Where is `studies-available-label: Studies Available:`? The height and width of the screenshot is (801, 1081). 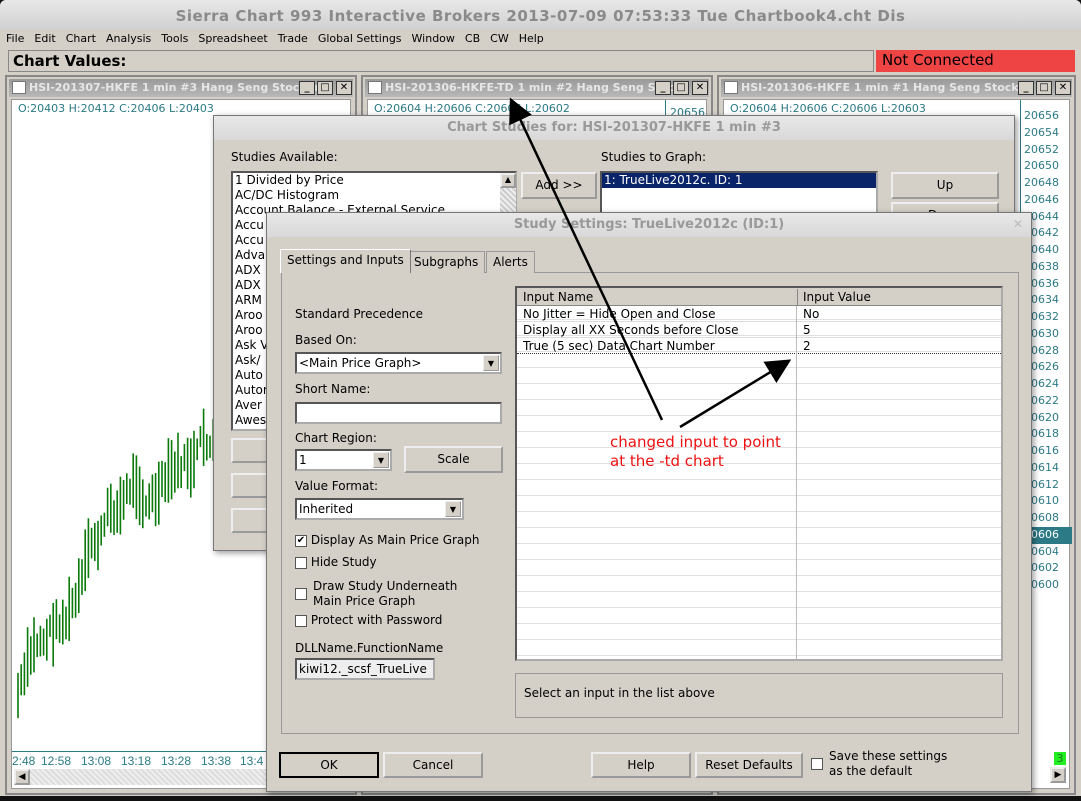 studies-available-label: Studies Available: is located at coordinates (284, 157).